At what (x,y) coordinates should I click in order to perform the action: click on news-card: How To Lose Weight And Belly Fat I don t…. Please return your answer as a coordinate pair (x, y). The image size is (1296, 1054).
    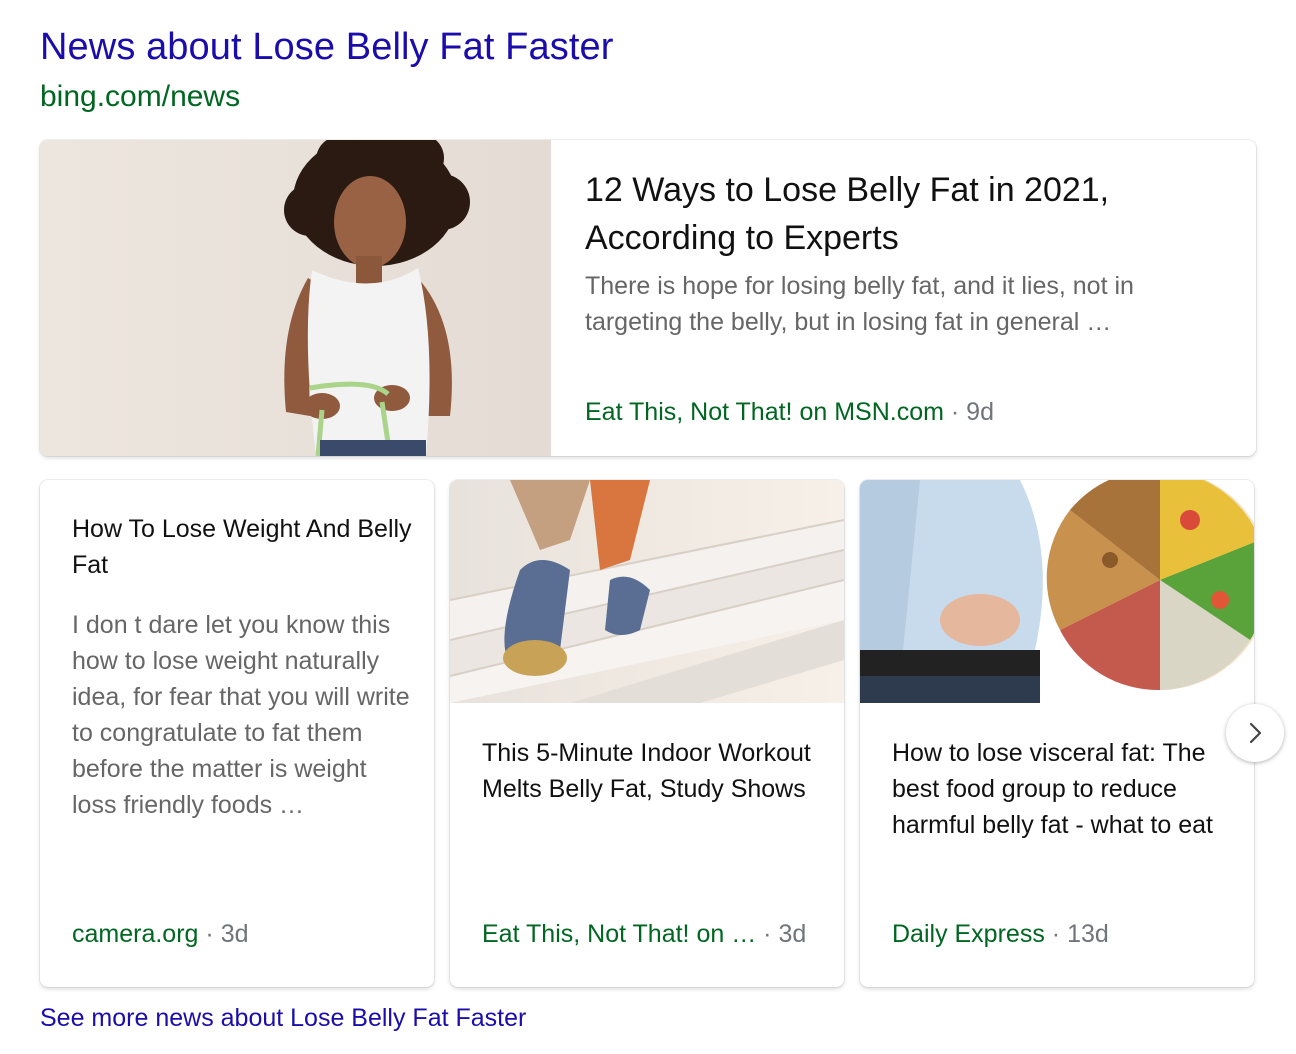
    Looking at the image, I should click on (237, 733).